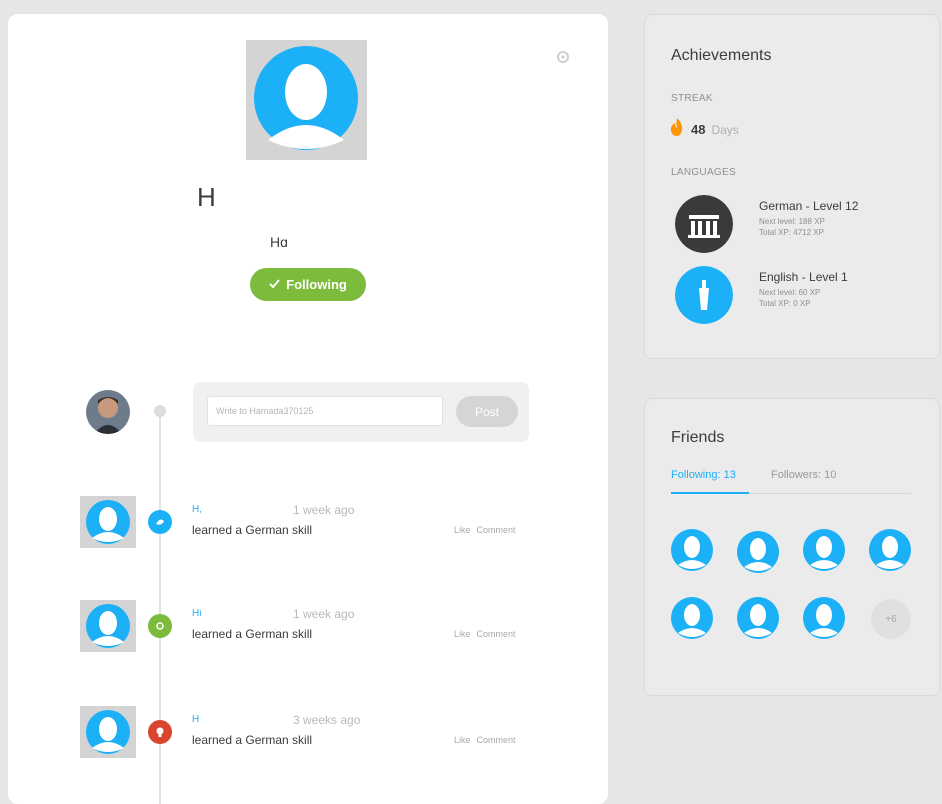 The height and width of the screenshot is (804, 942). Describe the element at coordinates (790, 292) in the screenshot. I see `language-next-level: Next level: 60 XP` at that location.